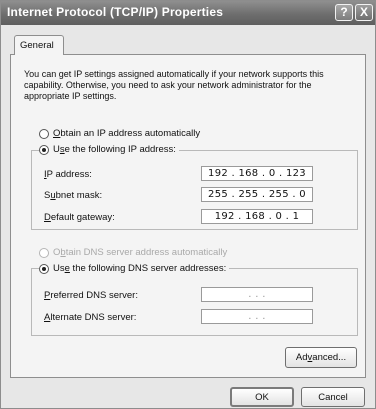 This screenshot has height=409, width=376. I want to click on cancel-button: Cancel, so click(333, 397).